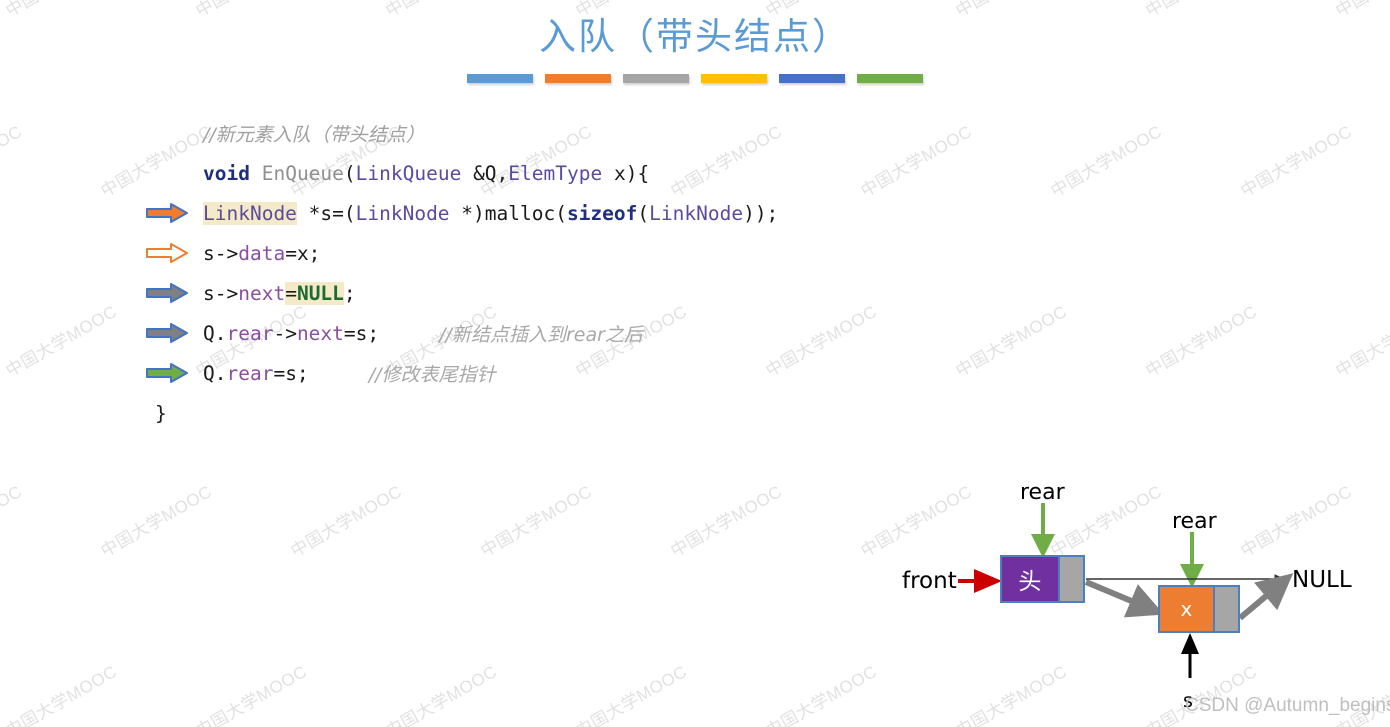  Describe the element at coordinates (890, 78) in the screenshot. I see `accent-bar-green` at that location.